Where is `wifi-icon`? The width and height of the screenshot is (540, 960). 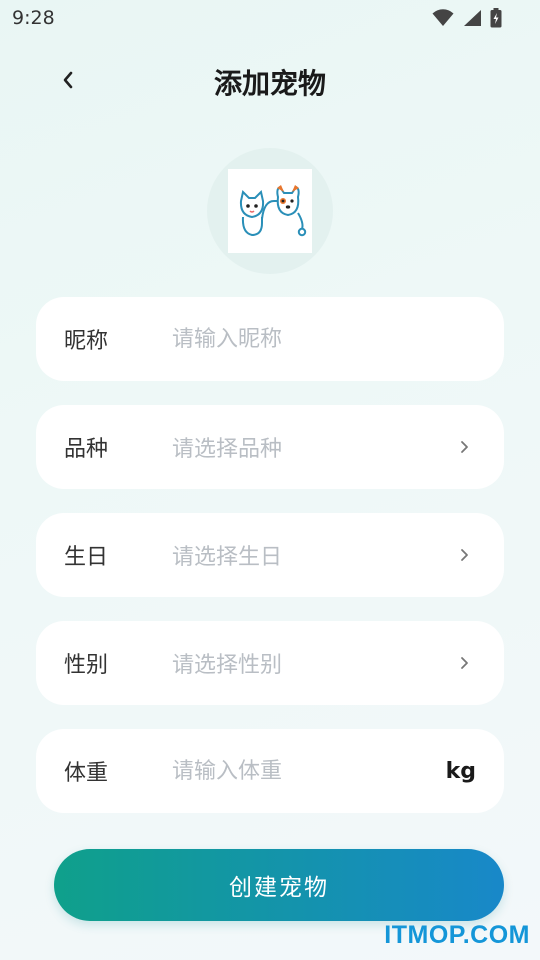 wifi-icon is located at coordinates (443, 17).